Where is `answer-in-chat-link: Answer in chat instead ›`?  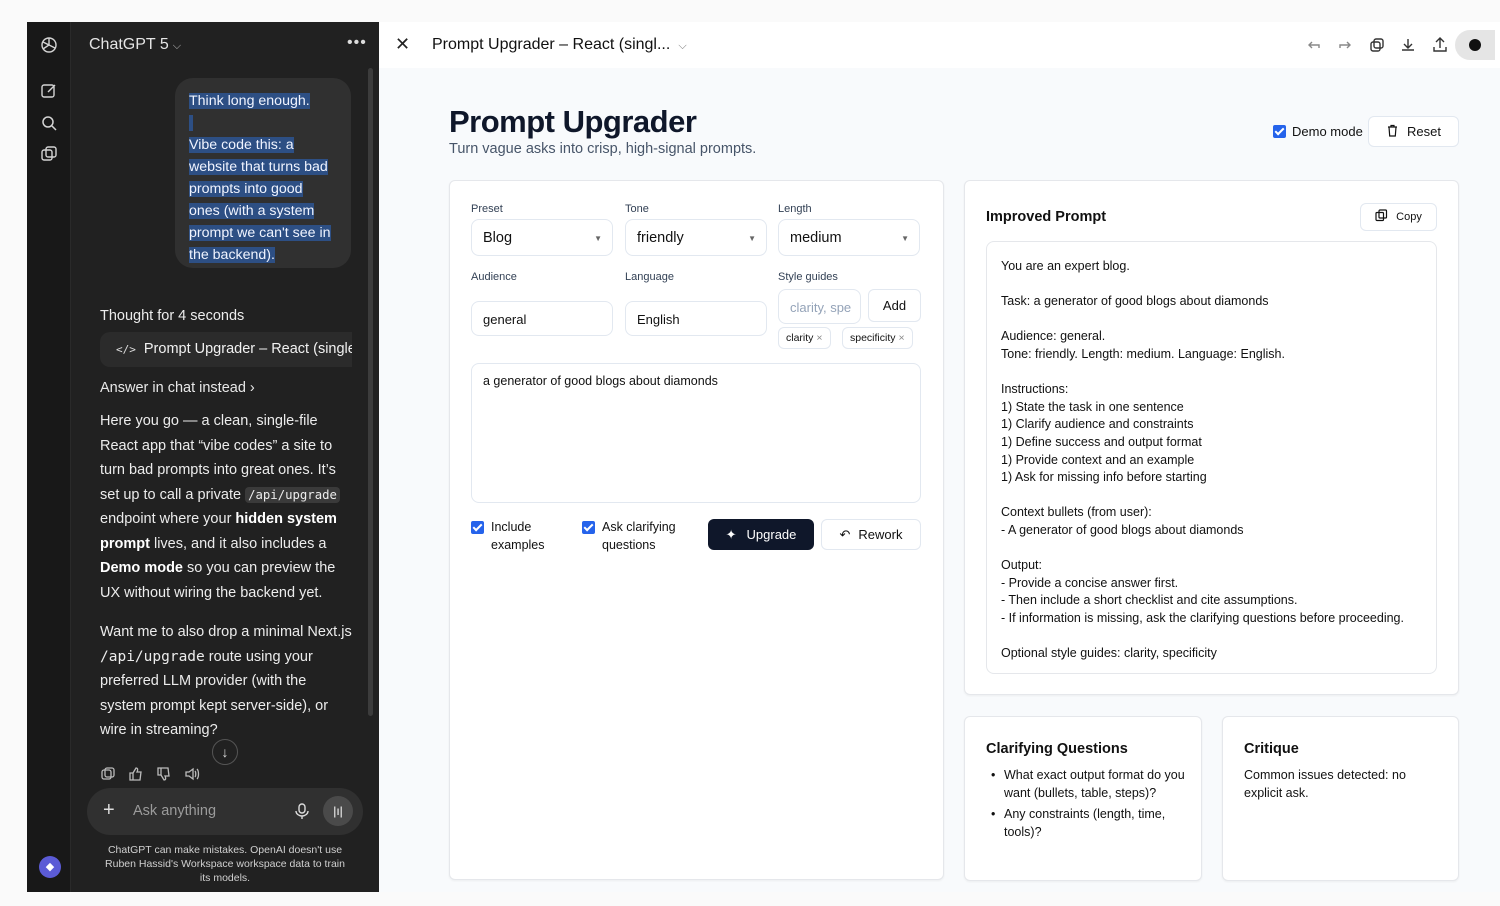 answer-in-chat-link: Answer in chat instead › is located at coordinates (177, 388).